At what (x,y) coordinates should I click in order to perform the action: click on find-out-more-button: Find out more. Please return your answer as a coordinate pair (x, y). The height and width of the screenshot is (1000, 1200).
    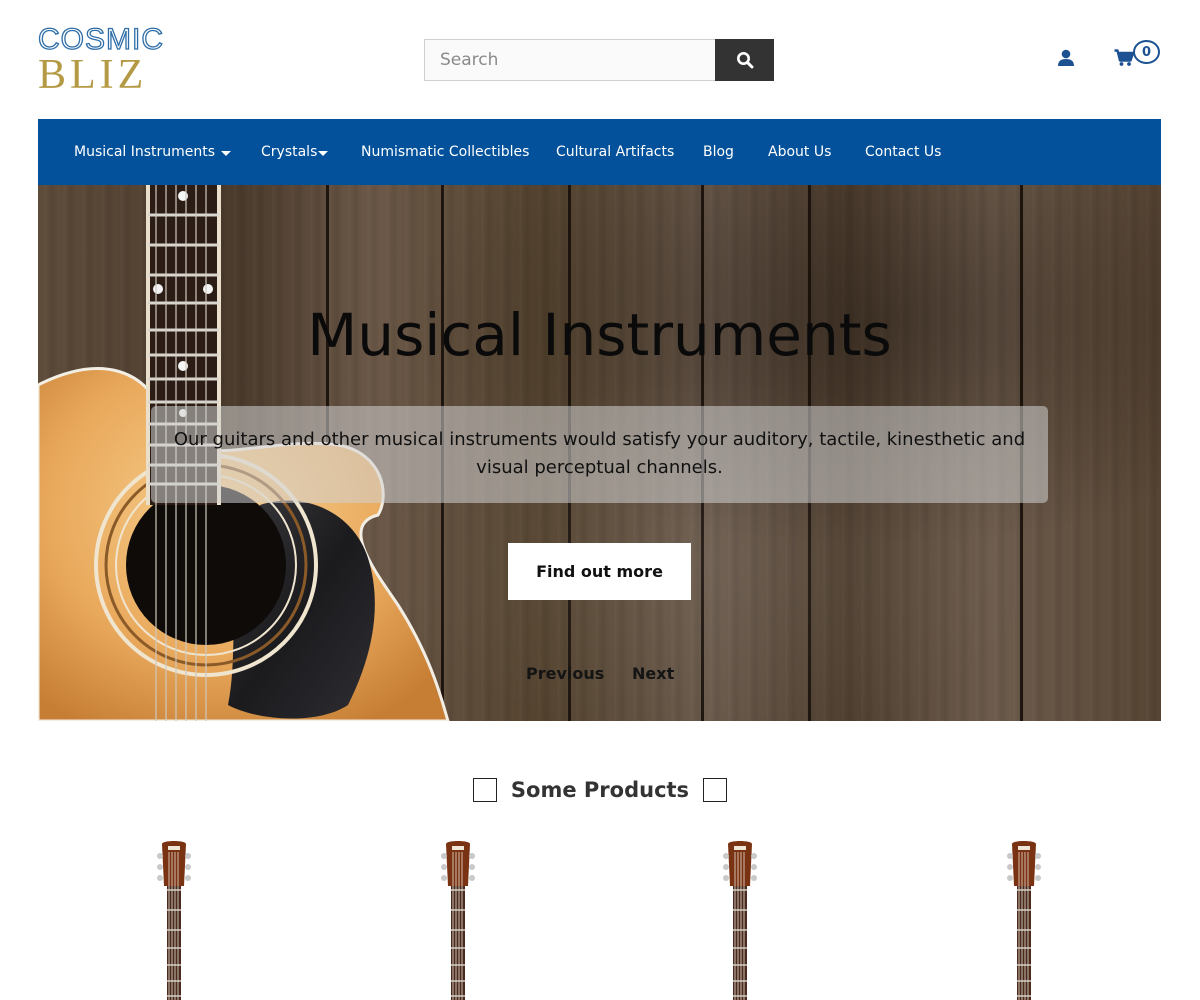
    Looking at the image, I should click on (599, 571).